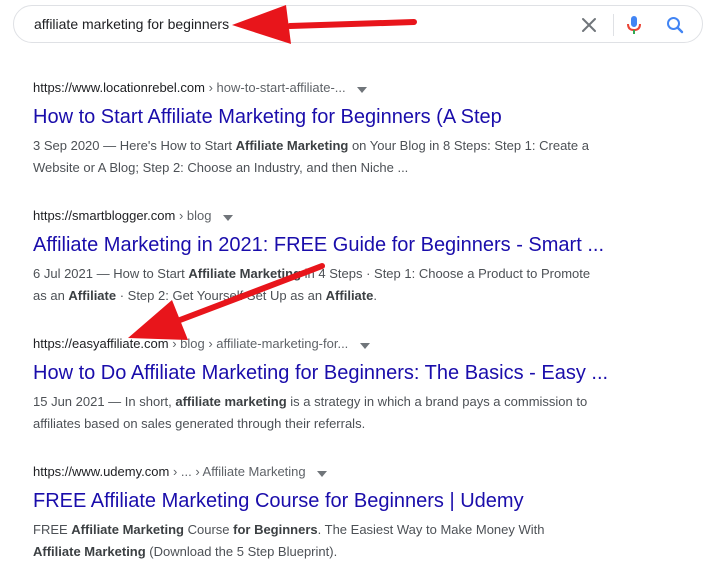 The width and height of the screenshot is (718, 579). What do you see at coordinates (104, 215) in the screenshot?
I see `result-site: https://smartblogger.com` at bounding box center [104, 215].